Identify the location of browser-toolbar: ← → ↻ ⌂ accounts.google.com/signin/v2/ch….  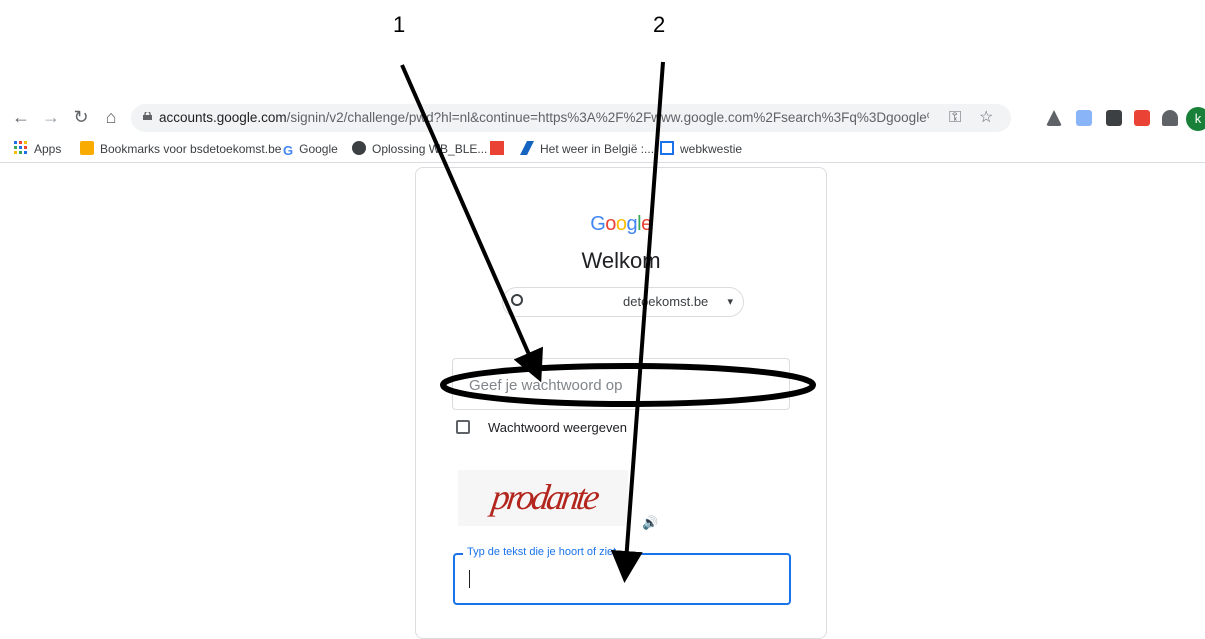
(602, 118).